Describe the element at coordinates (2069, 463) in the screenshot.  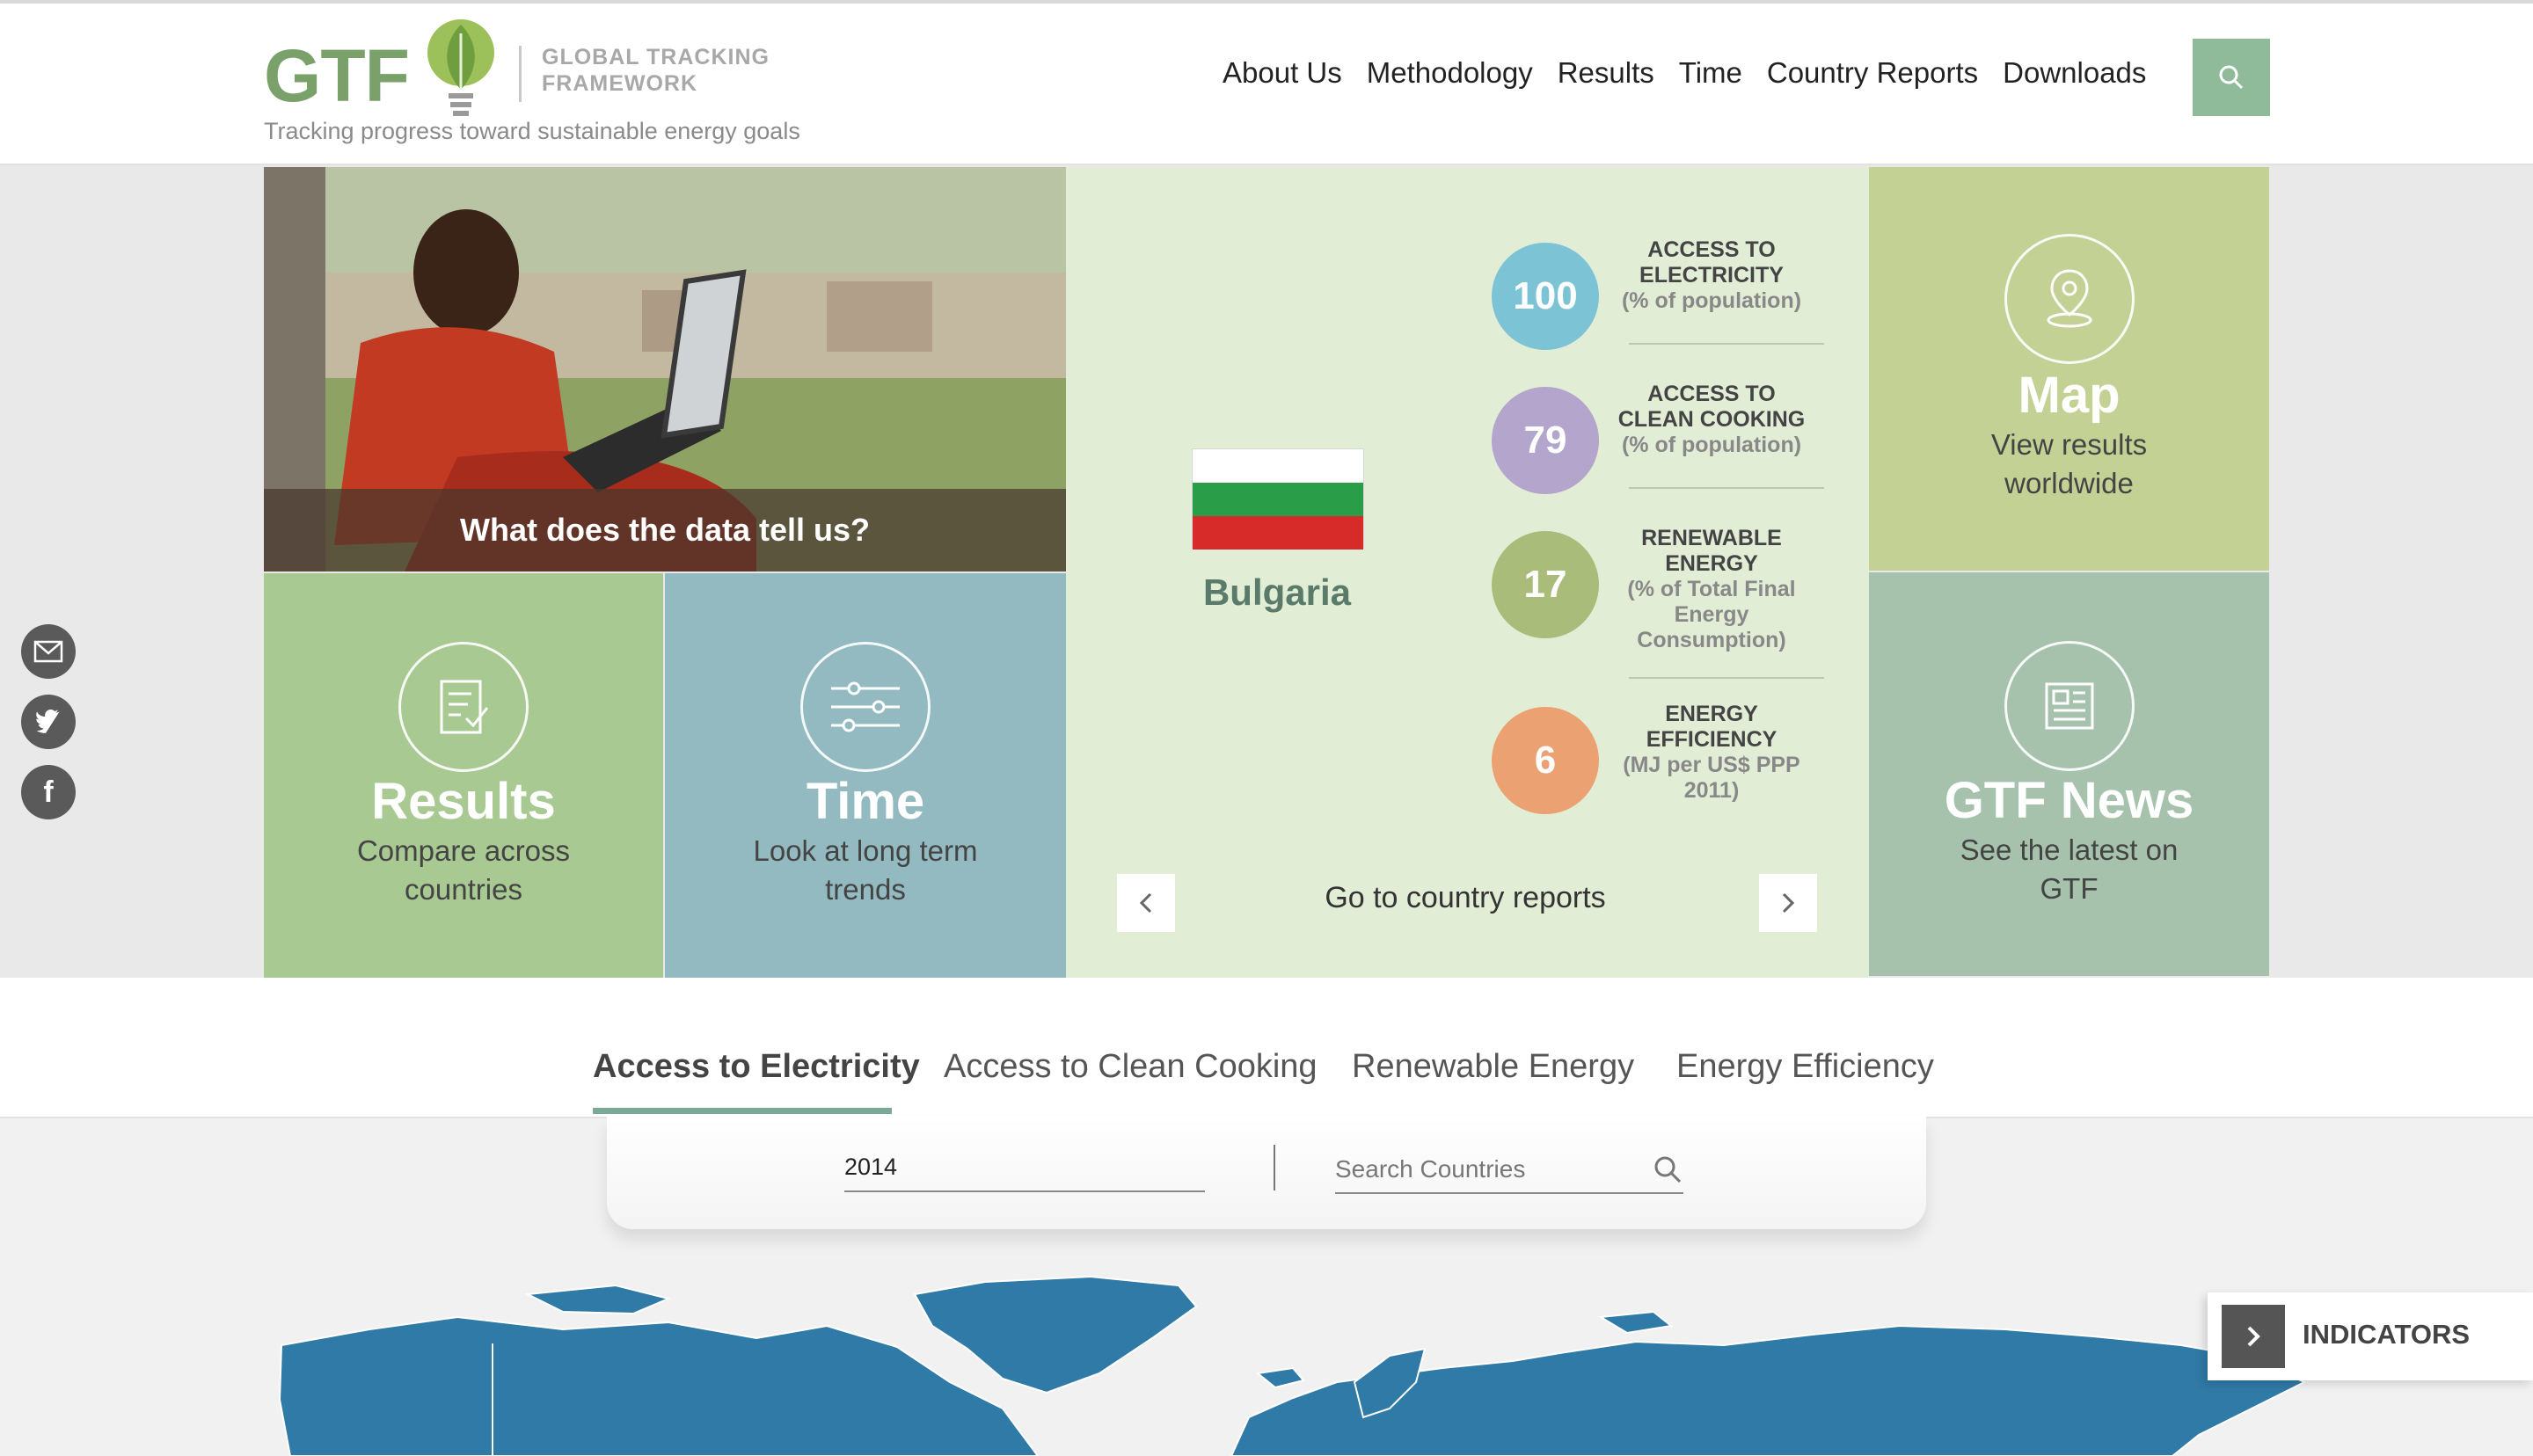
I see `map-subtitle: View results worldwide` at that location.